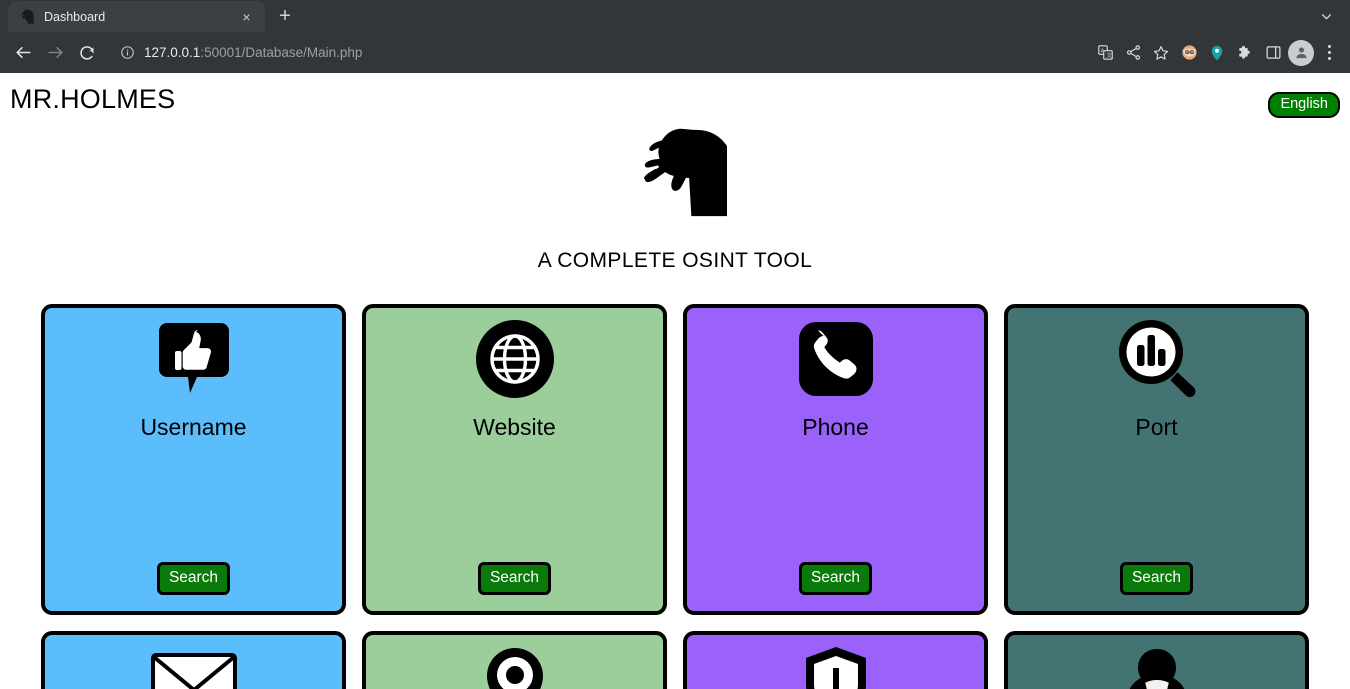  I want to click on extension-avatar-icon, so click(1189, 53).